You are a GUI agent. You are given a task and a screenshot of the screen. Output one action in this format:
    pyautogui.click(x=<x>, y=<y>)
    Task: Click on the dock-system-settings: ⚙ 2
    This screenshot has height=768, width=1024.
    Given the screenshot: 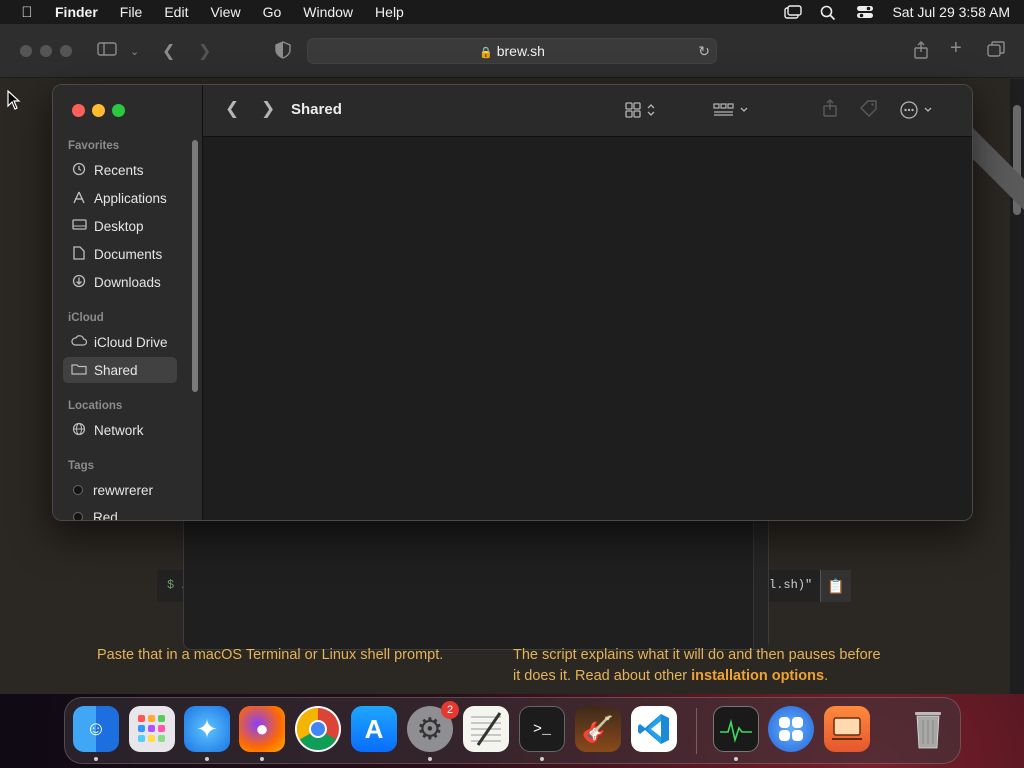 What is the action you would take?
    pyautogui.click(x=433, y=726)
    